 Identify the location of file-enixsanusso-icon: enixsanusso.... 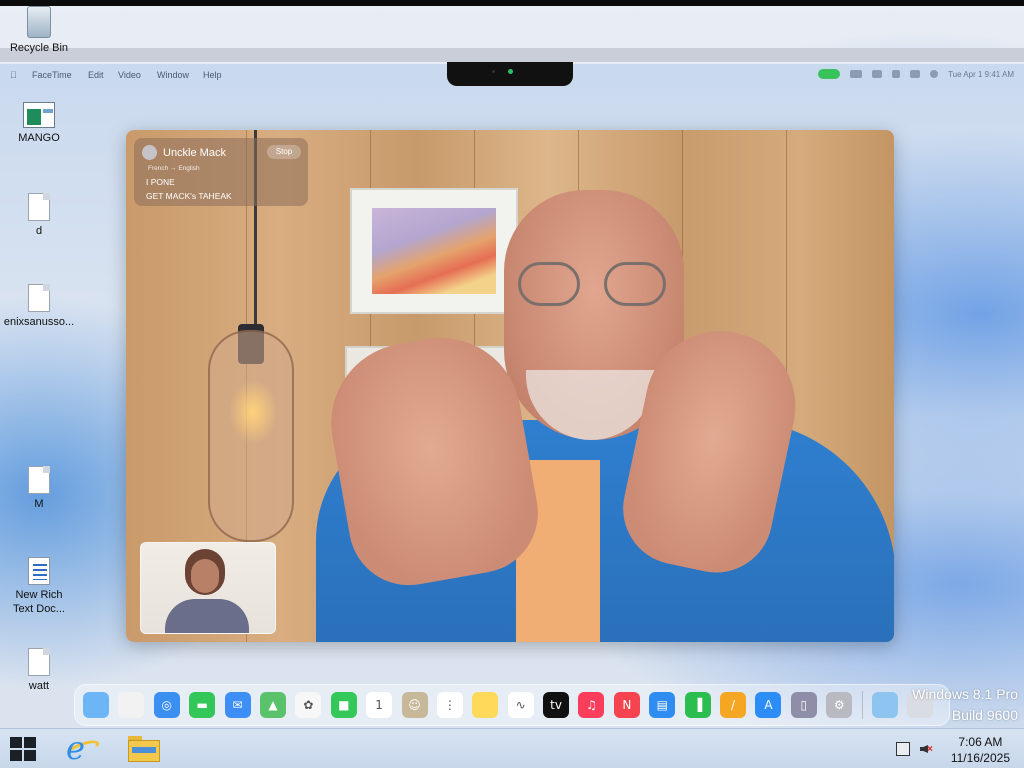
(39, 306).